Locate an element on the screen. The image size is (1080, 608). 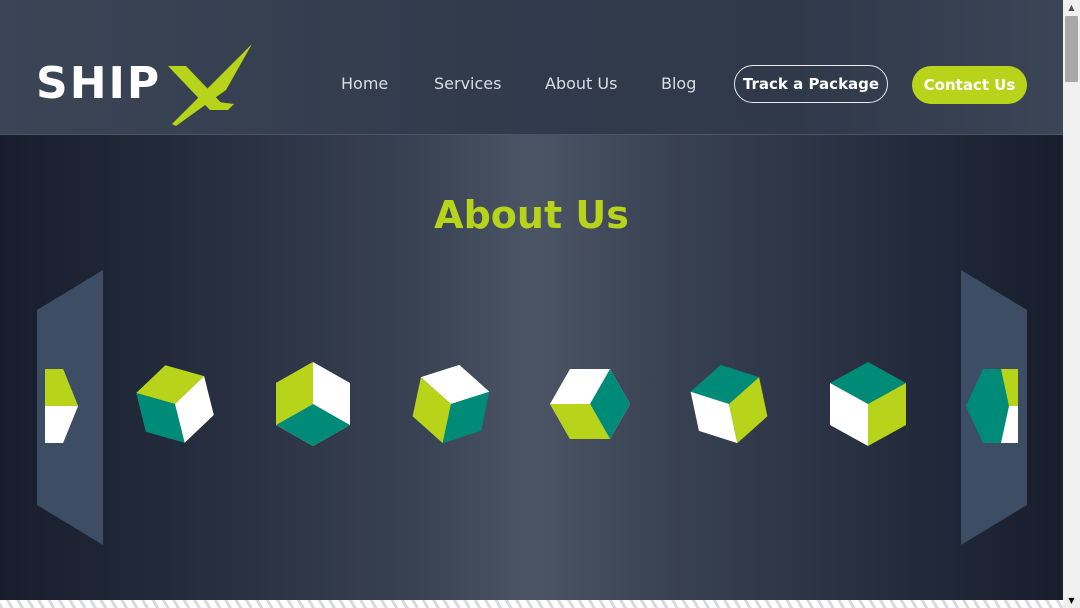
footer-pattern-strip is located at coordinates (531, 604).